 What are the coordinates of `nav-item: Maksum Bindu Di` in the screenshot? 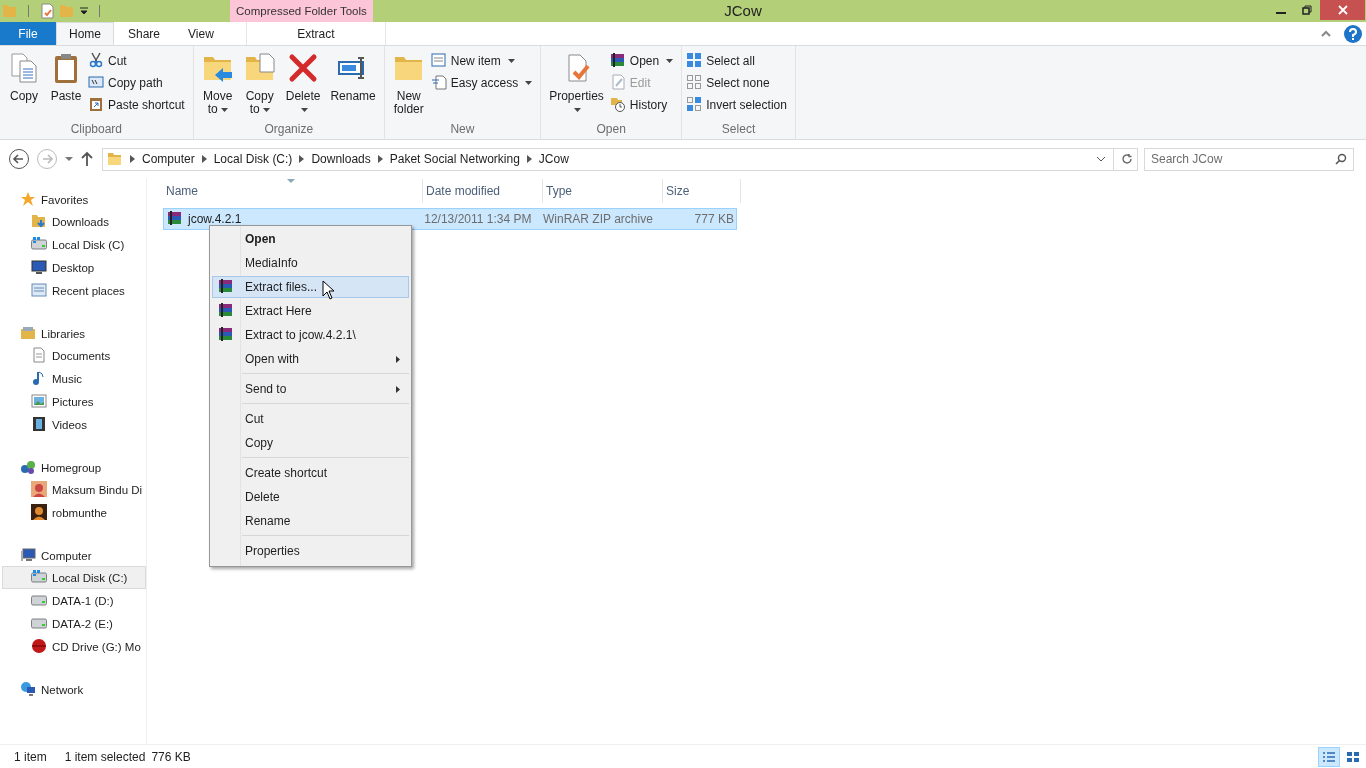 It's located at (74, 489).